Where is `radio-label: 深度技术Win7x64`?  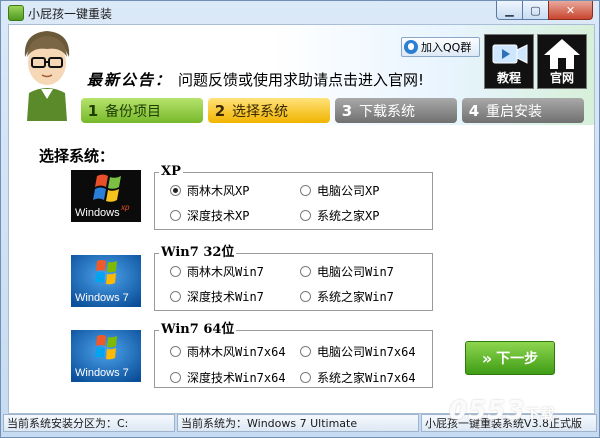 radio-label: 深度技术Win7x64 is located at coordinates (236, 378).